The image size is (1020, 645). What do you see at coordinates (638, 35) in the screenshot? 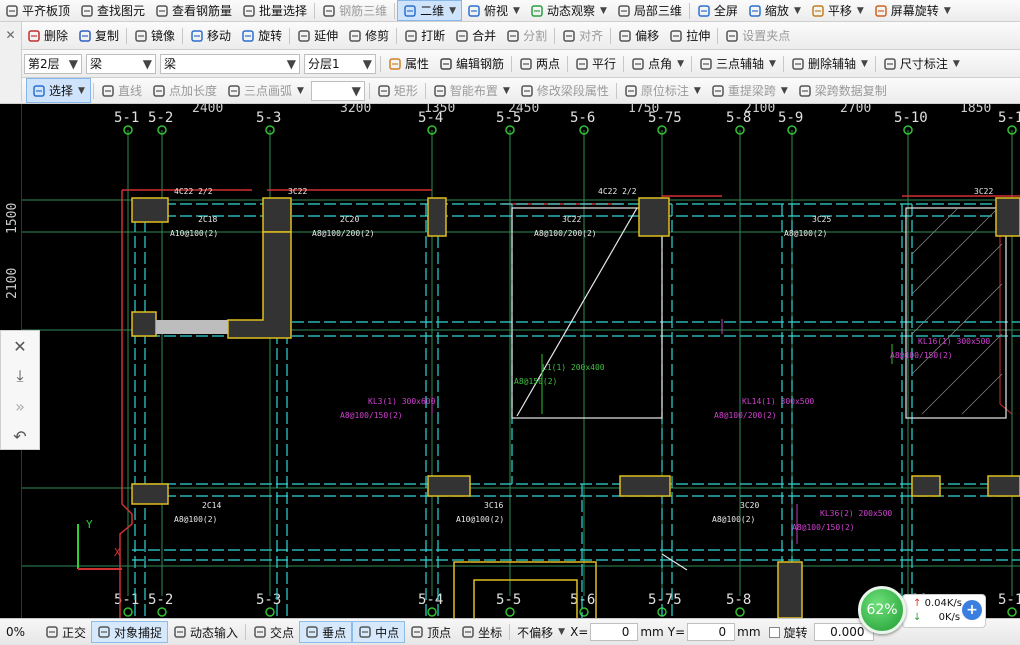
I see `btn-toolbar2-11: 偏移` at bounding box center [638, 35].